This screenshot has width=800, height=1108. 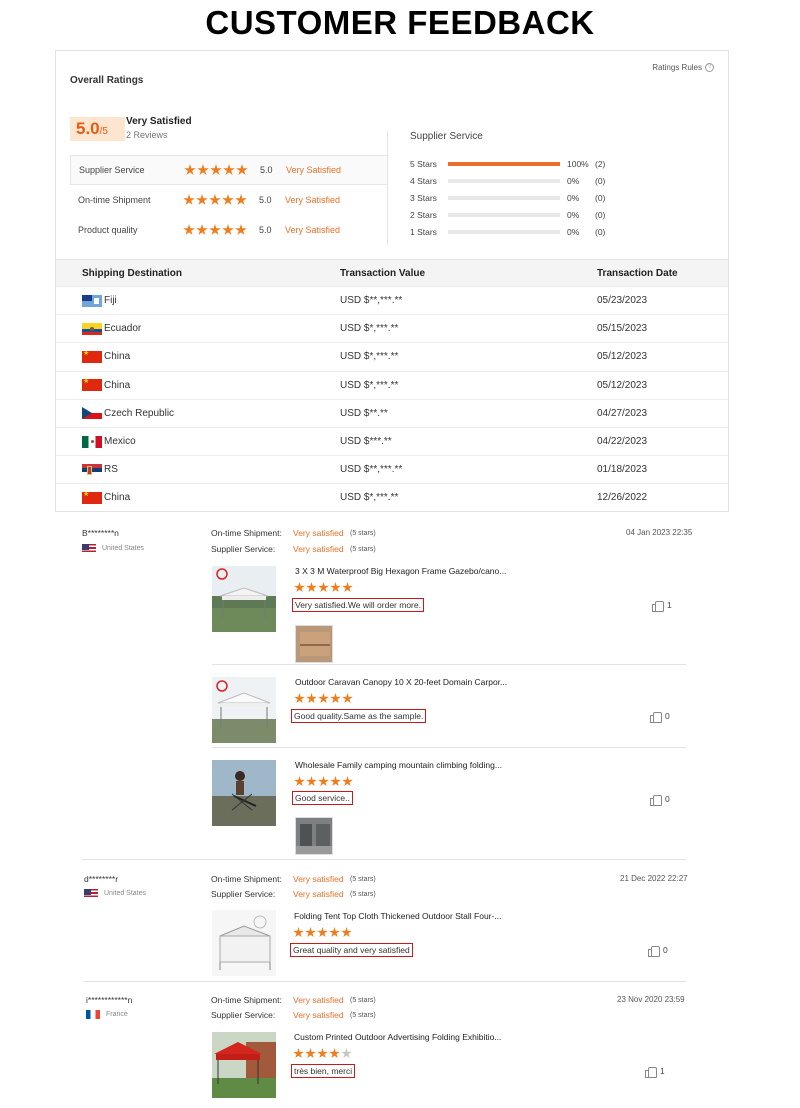 What do you see at coordinates (578, 164) in the screenshot?
I see `dist-percent: 100%` at bounding box center [578, 164].